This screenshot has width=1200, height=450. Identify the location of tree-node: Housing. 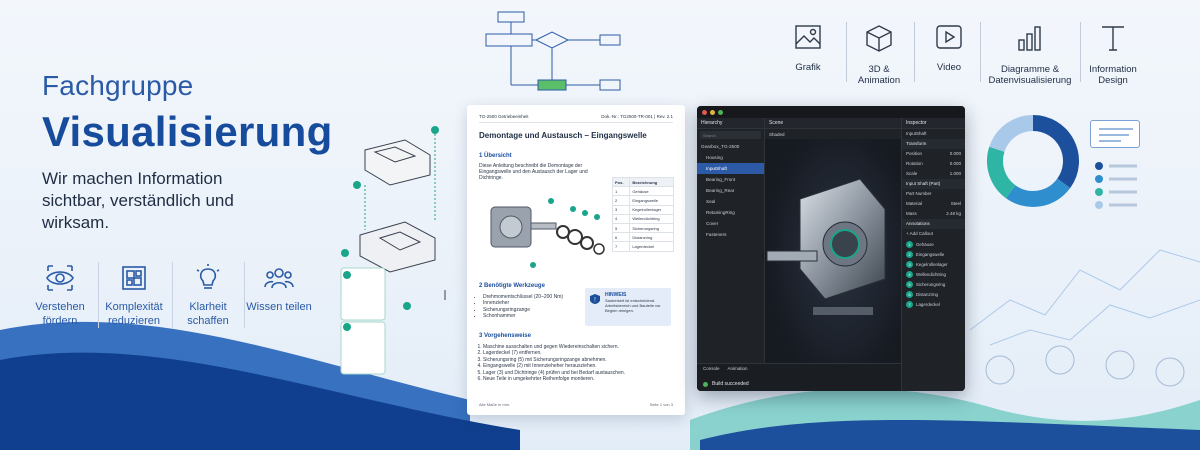
(730, 157).